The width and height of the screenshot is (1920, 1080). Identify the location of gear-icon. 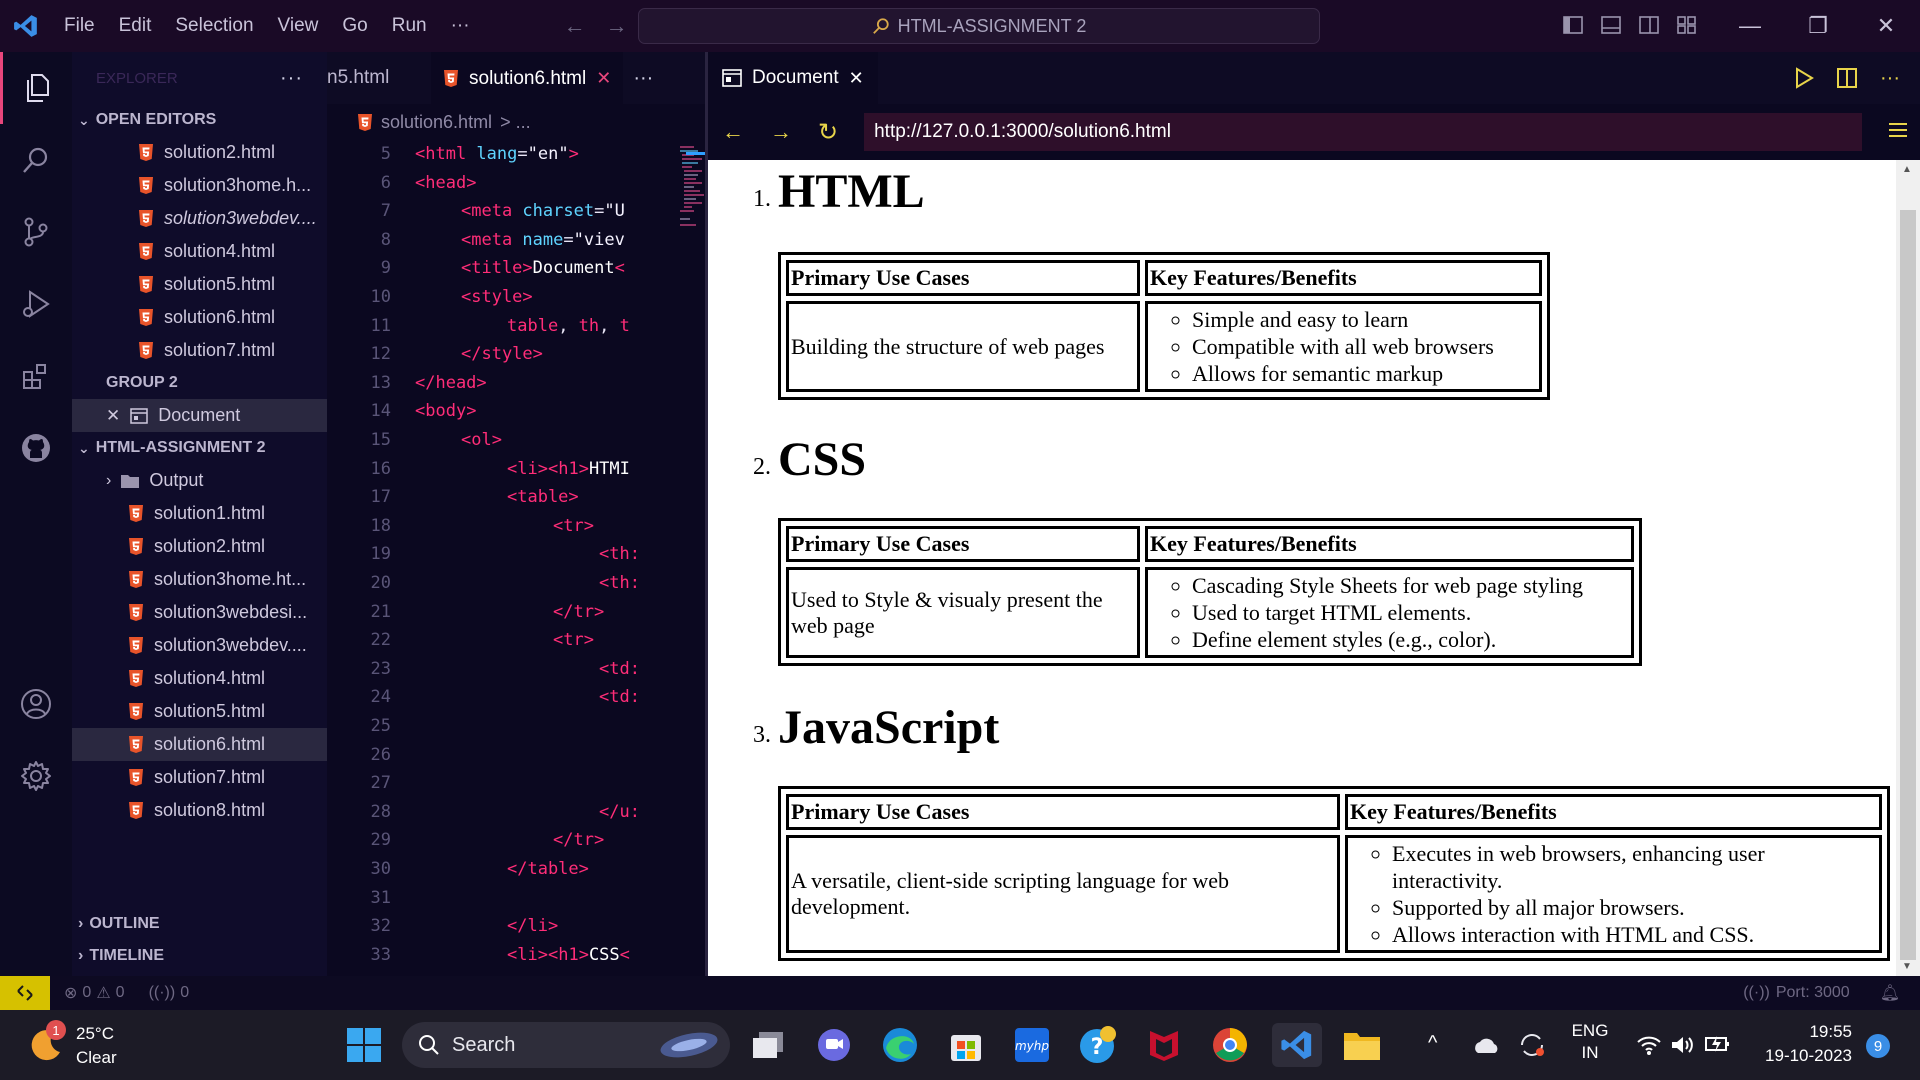
(36, 776).